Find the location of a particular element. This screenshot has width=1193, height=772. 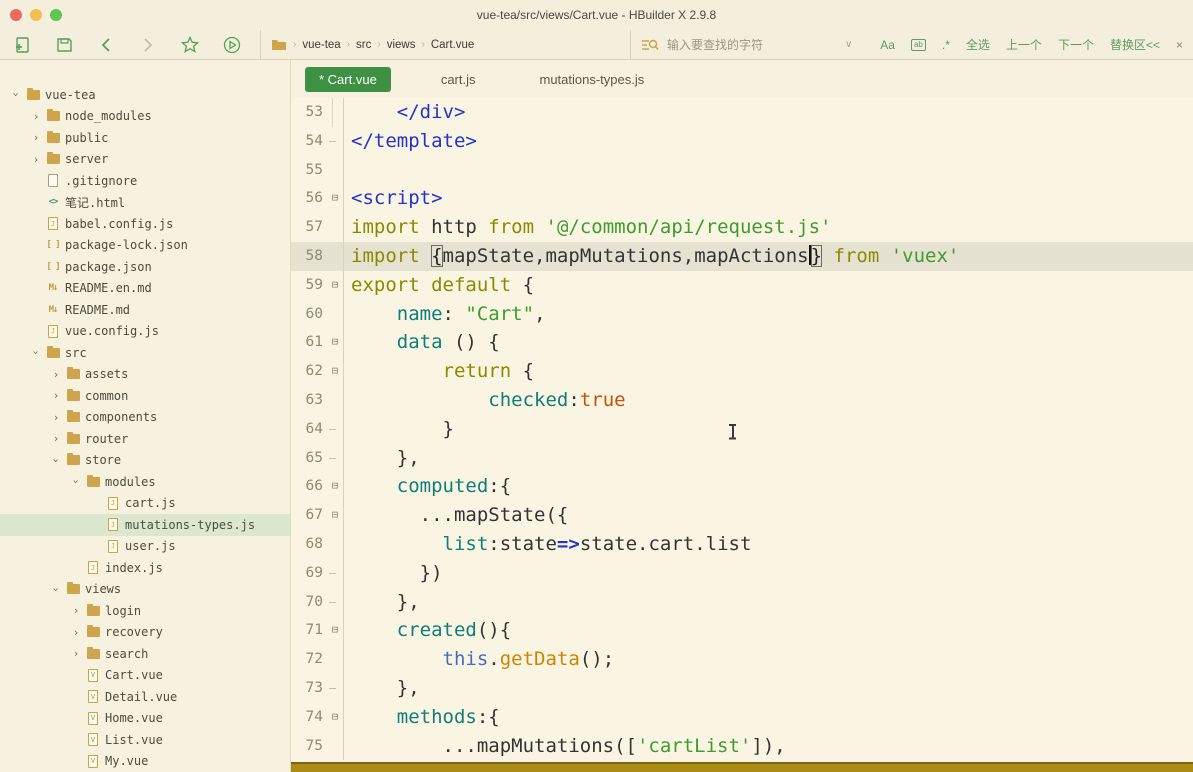

editor-tab--Cart.vue: * Cart.vue is located at coordinates (348, 79).